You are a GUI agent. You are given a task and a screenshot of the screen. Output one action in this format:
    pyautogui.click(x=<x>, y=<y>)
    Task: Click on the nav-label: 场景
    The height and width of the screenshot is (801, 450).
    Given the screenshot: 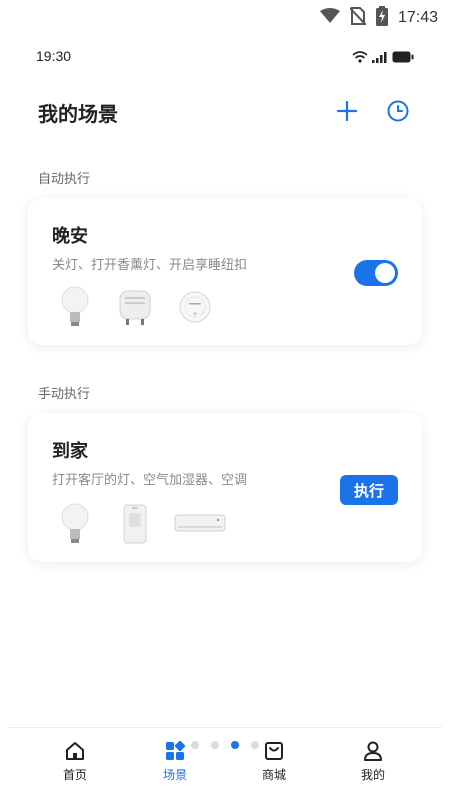 What is the action you would take?
    pyautogui.click(x=174, y=775)
    